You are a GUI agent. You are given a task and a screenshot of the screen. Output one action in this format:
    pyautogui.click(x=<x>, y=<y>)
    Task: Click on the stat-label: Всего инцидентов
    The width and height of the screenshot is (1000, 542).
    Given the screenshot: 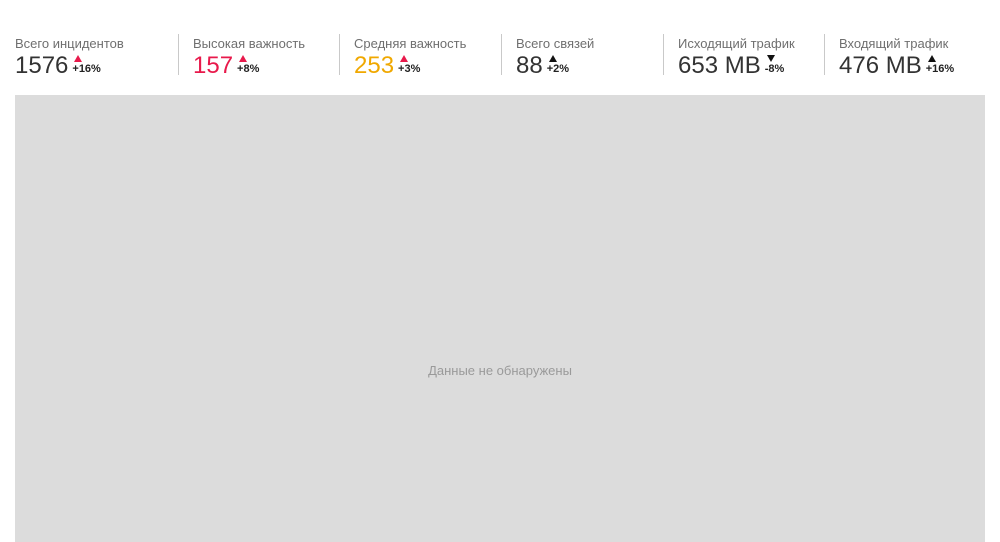 What is the action you would take?
    pyautogui.click(x=69, y=43)
    